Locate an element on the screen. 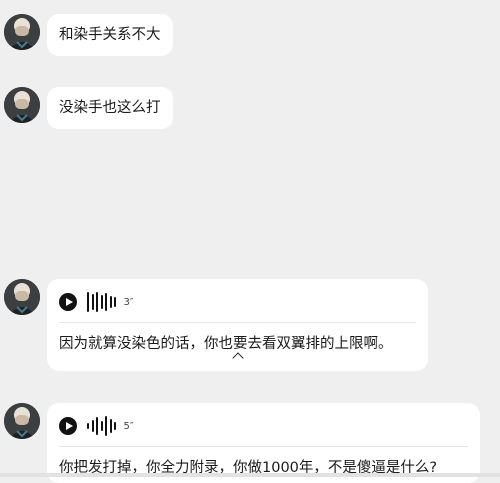 The width and height of the screenshot is (500, 483). message-text: 没染手也这么打 is located at coordinates (110, 108).